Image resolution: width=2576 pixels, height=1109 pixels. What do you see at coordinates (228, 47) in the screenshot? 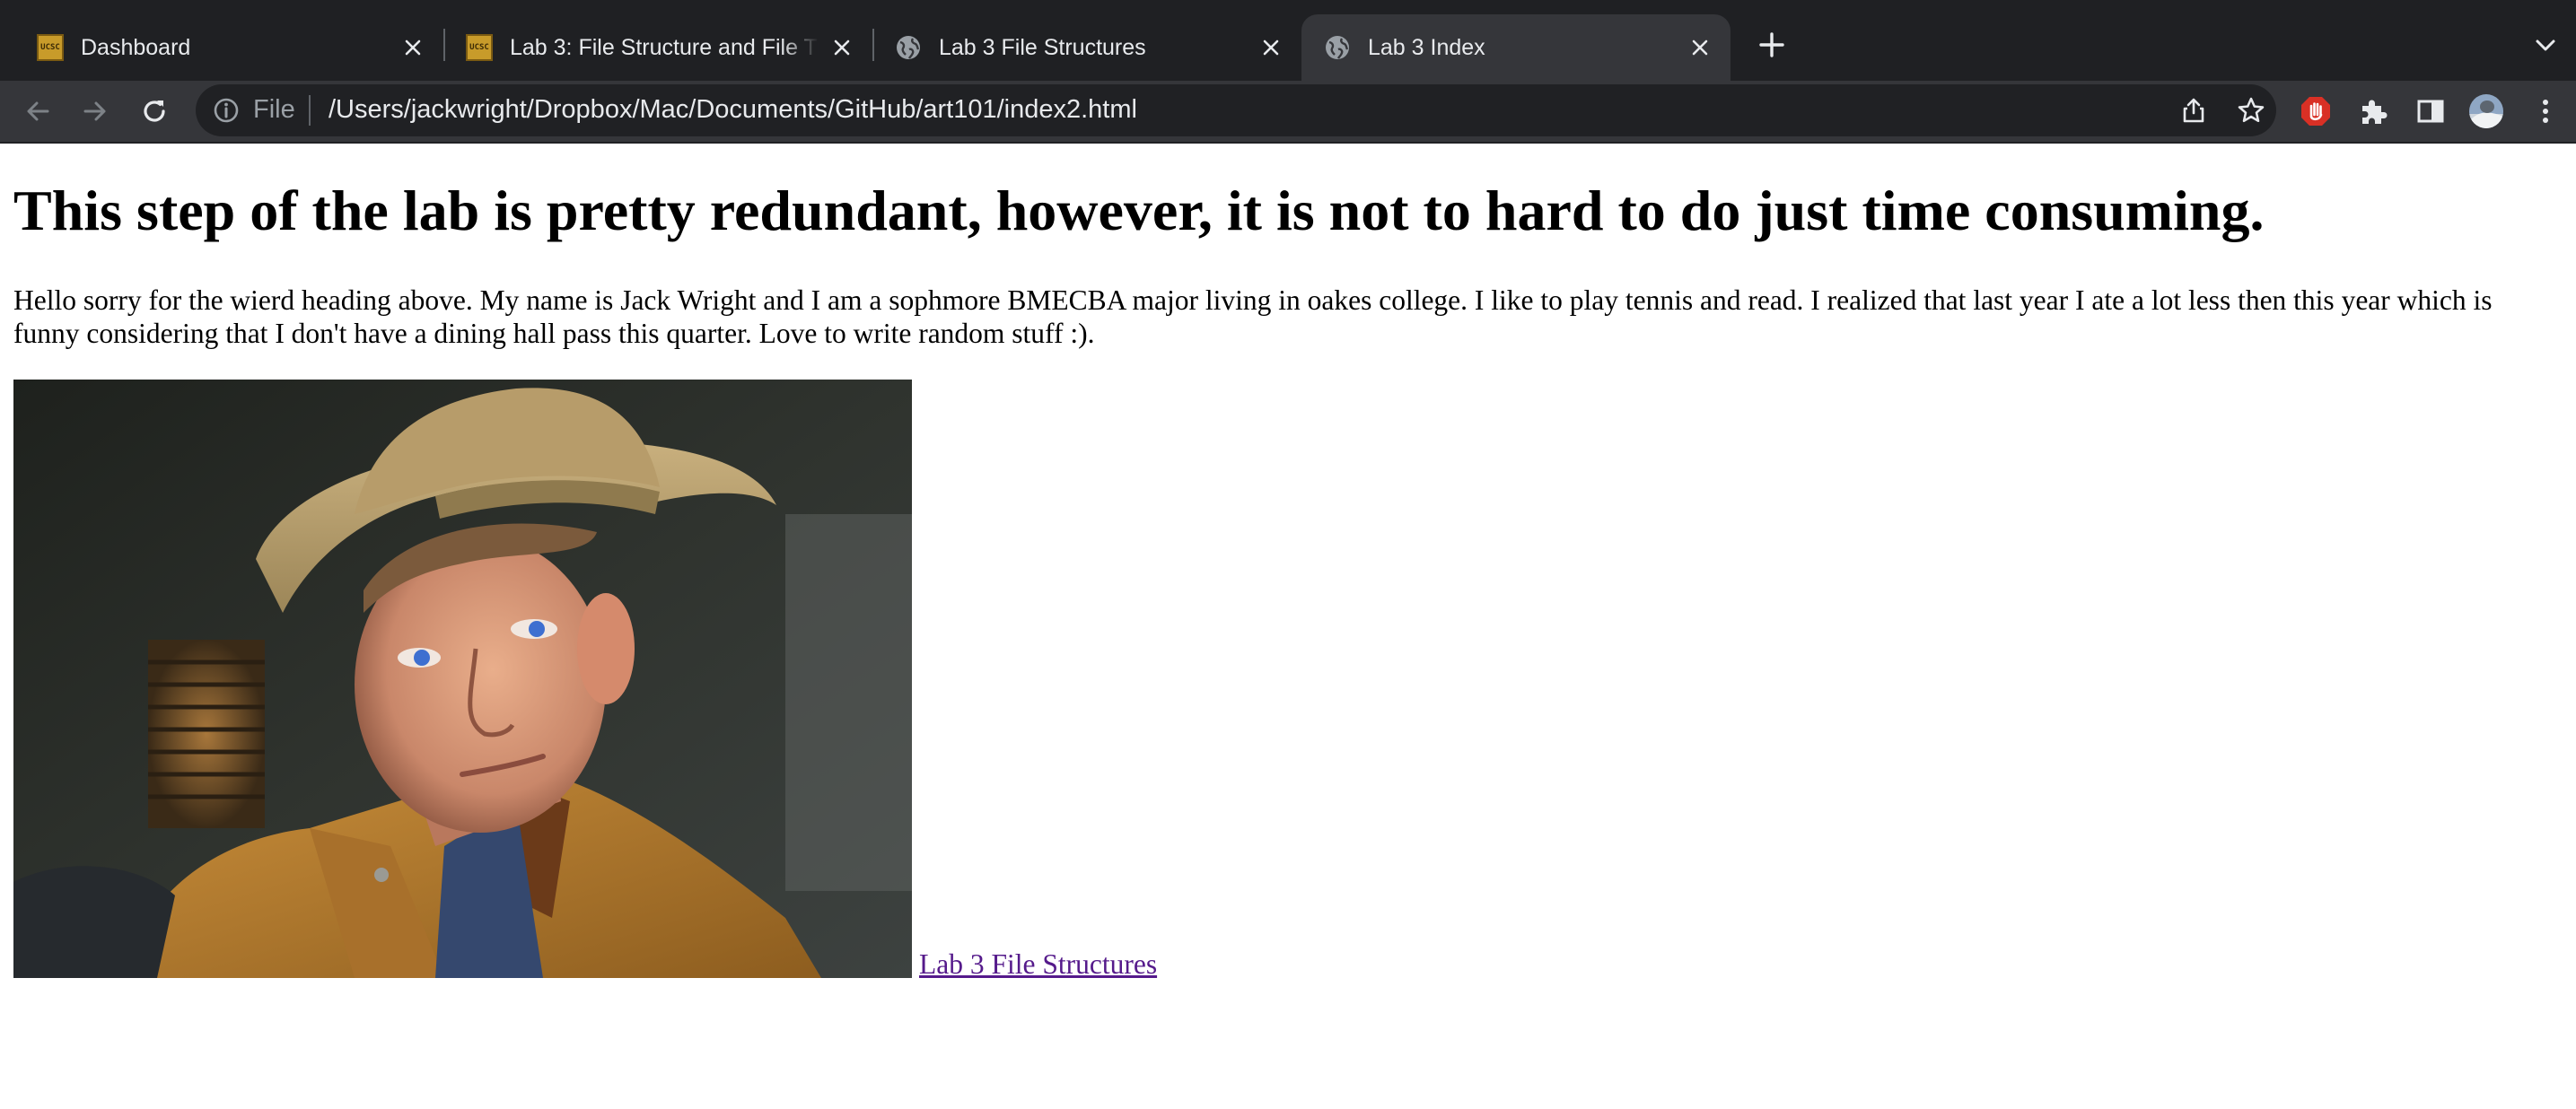
I see `tab-dashboard: UCSC Dashboard` at bounding box center [228, 47].